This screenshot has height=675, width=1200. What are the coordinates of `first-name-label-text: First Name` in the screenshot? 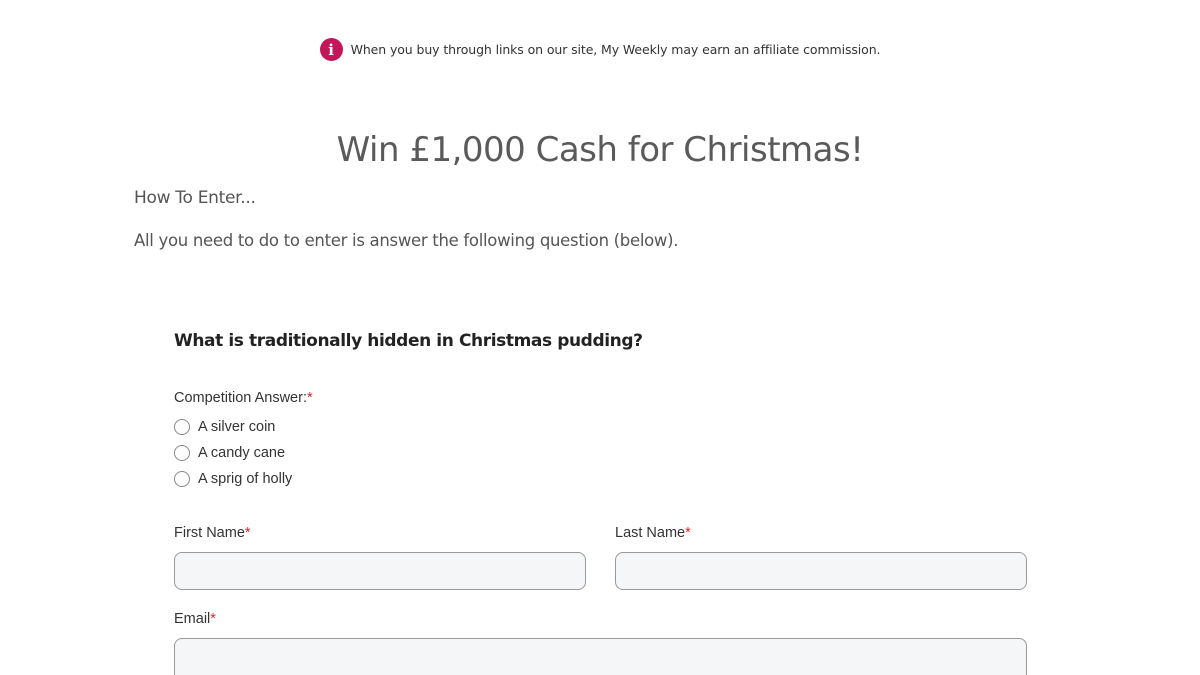 It's located at (209, 533).